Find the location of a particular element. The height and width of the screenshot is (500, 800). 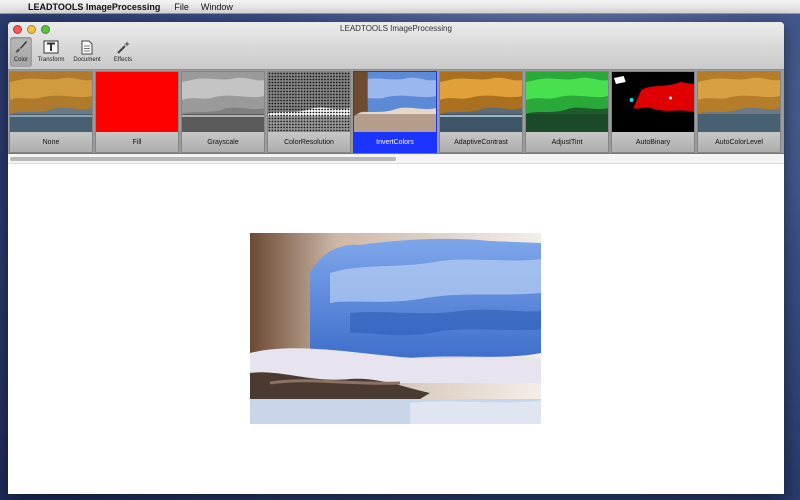

scrollbar-thumb is located at coordinates (203, 159).